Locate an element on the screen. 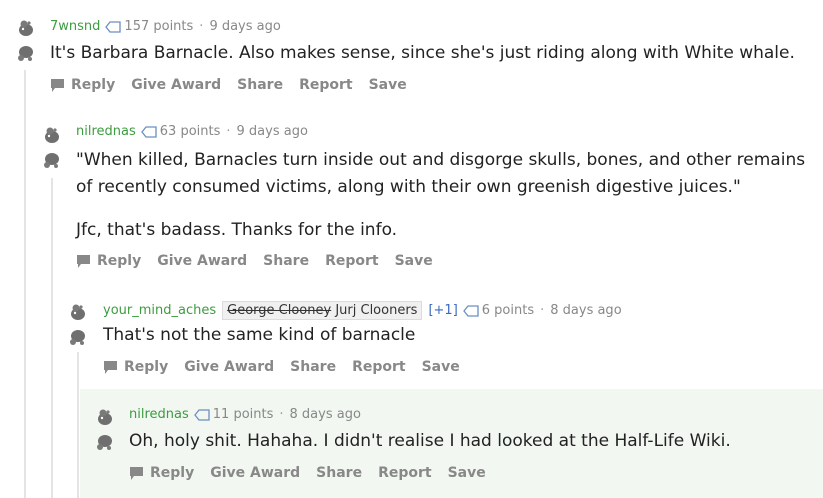 The width and height of the screenshot is (823, 498). user-flair: George Clooney Jurj Clooners is located at coordinates (322, 310).